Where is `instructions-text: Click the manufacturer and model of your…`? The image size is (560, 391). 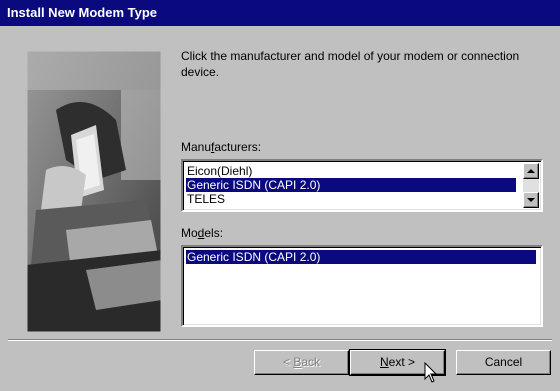
instructions-text: Click the manufacturer and model of your… is located at coordinates (350, 64).